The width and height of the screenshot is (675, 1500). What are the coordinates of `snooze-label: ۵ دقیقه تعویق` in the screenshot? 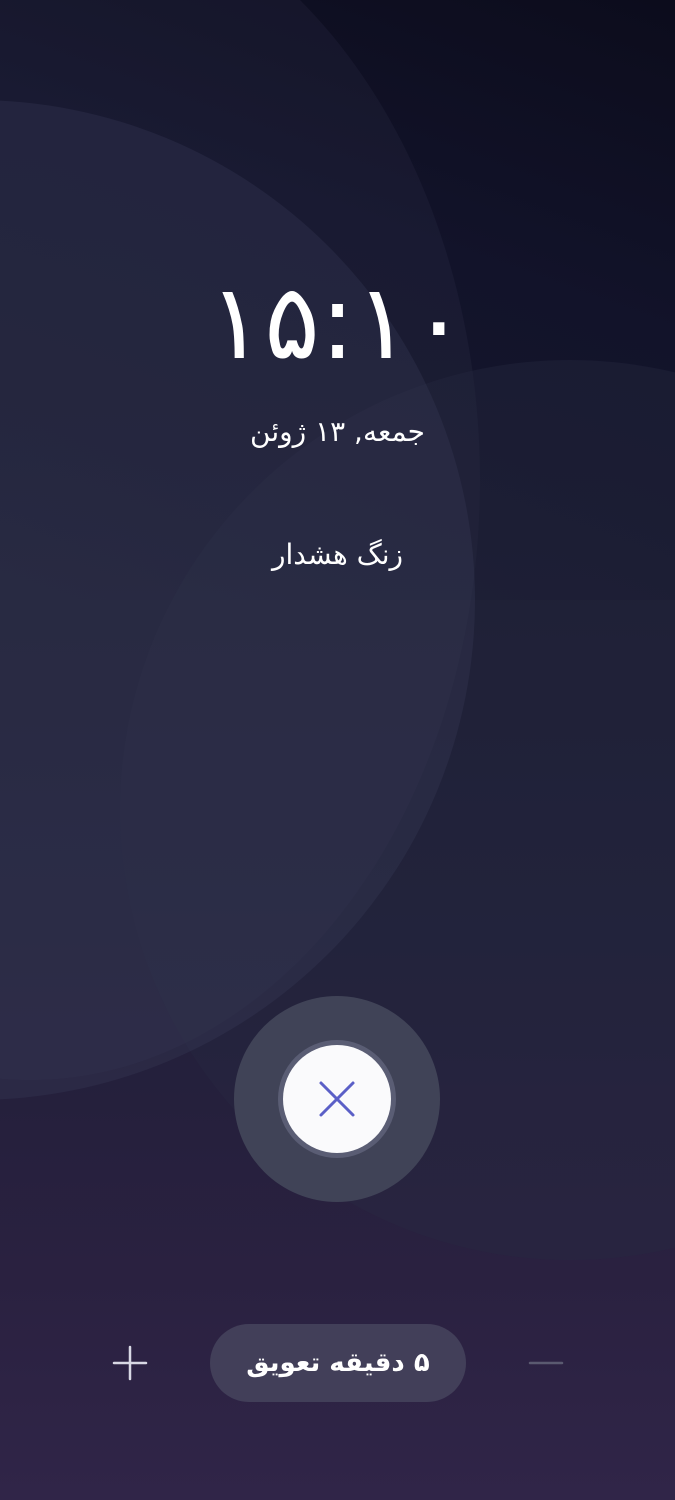 It's located at (338, 1363).